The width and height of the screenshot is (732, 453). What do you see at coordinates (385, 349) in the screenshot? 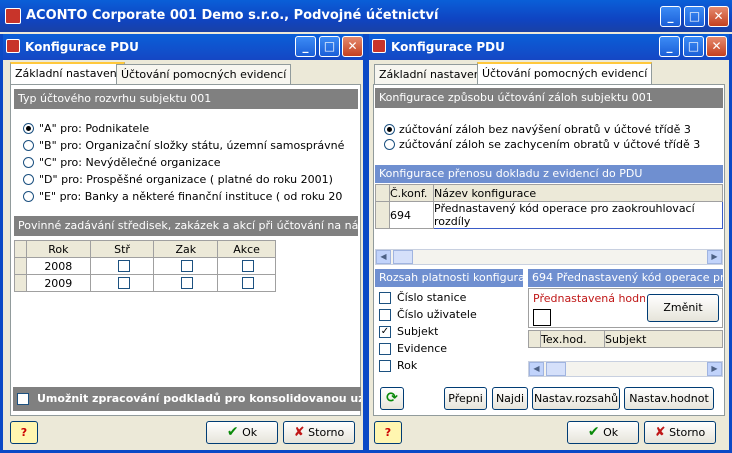
I see `evidence-checkbox` at bounding box center [385, 349].